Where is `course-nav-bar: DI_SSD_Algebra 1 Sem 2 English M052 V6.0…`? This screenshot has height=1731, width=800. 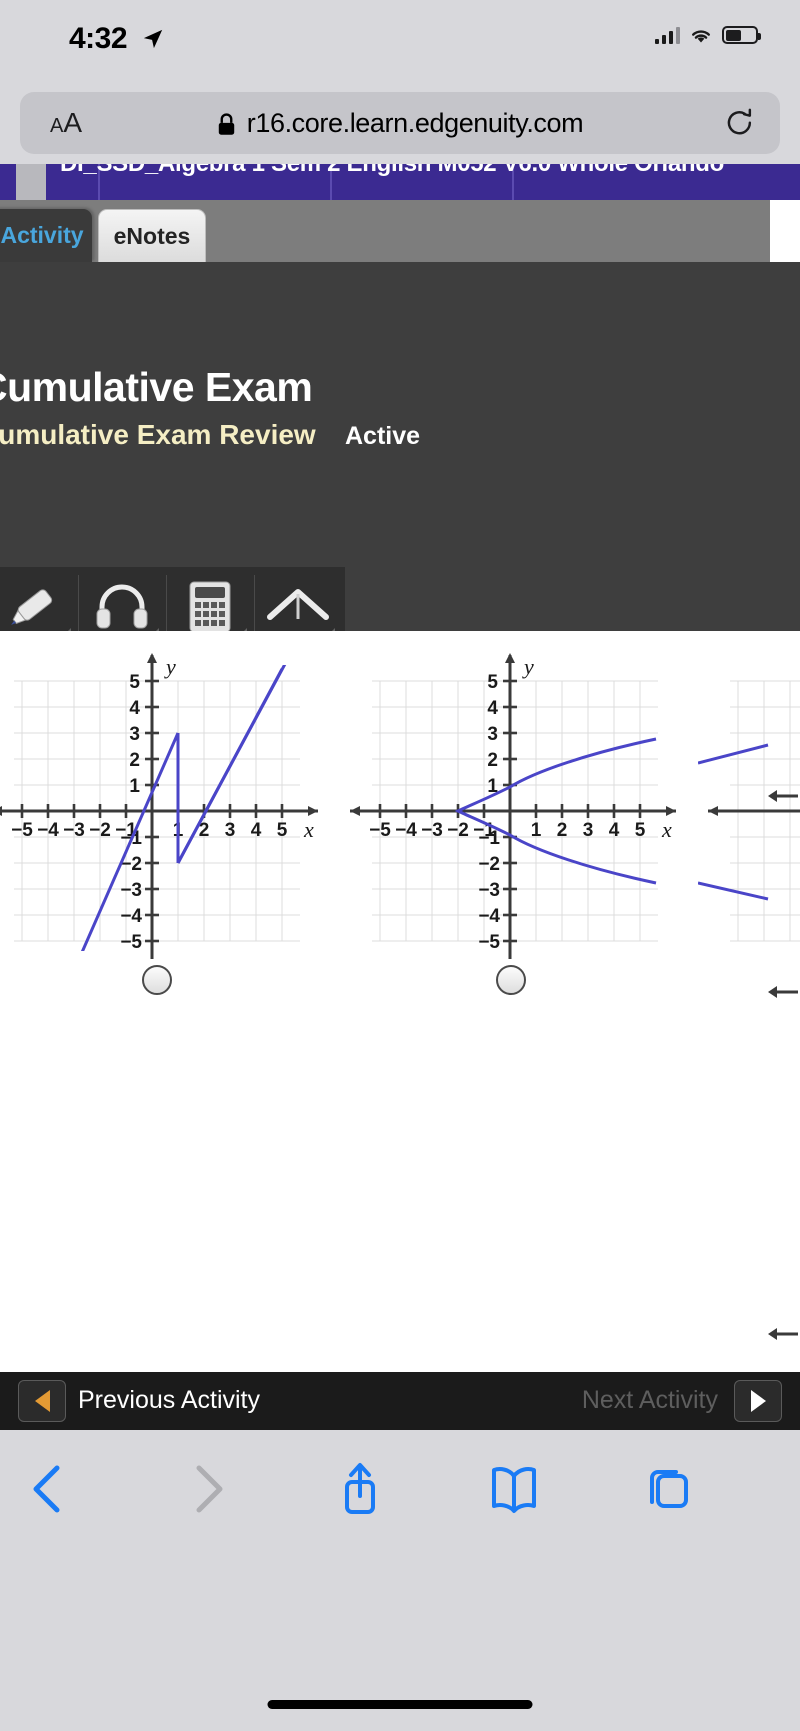
course-nav-bar: DI_SSD_Algebra 1 Sem 2 English M052 V6.0… is located at coordinates (400, 182).